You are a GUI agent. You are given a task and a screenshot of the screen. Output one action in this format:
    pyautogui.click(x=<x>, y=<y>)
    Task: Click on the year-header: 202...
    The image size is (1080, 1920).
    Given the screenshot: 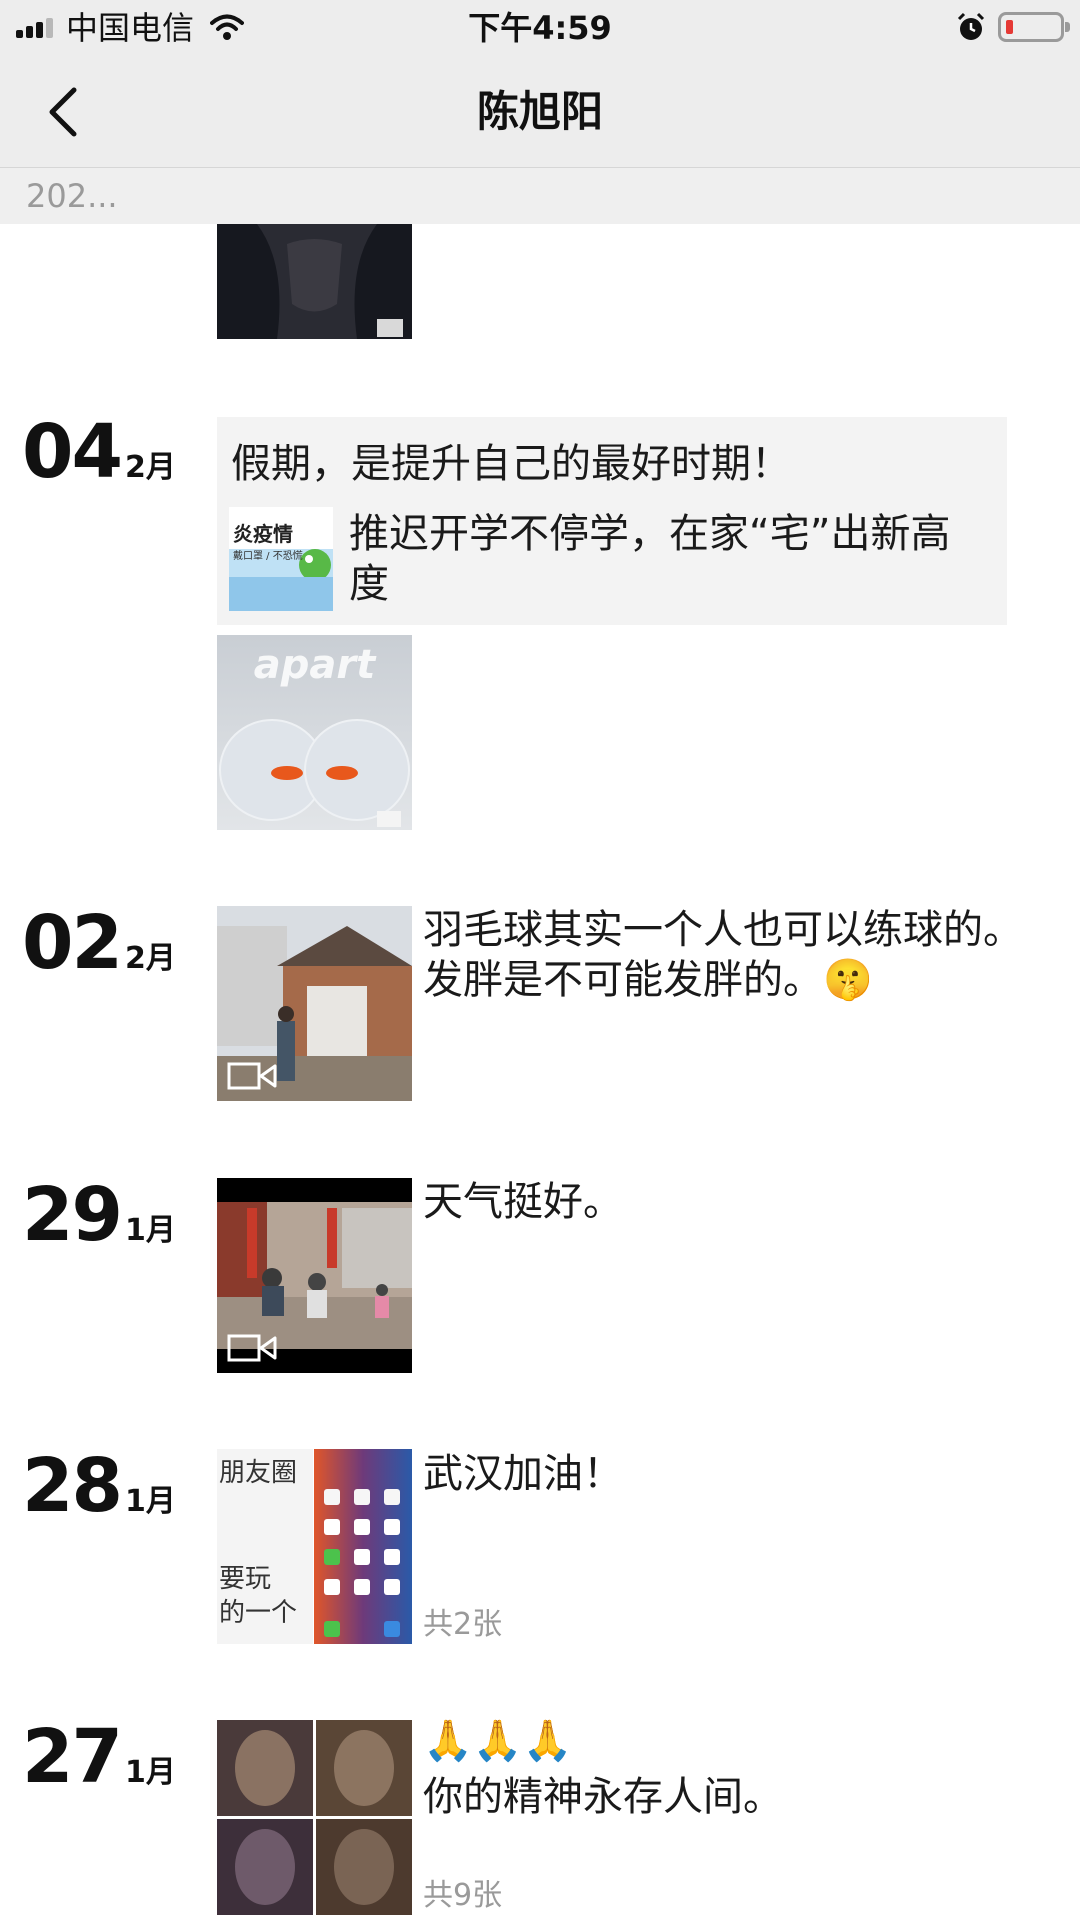 What is the action you would take?
    pyautogui.click(x=540, y=196)
    